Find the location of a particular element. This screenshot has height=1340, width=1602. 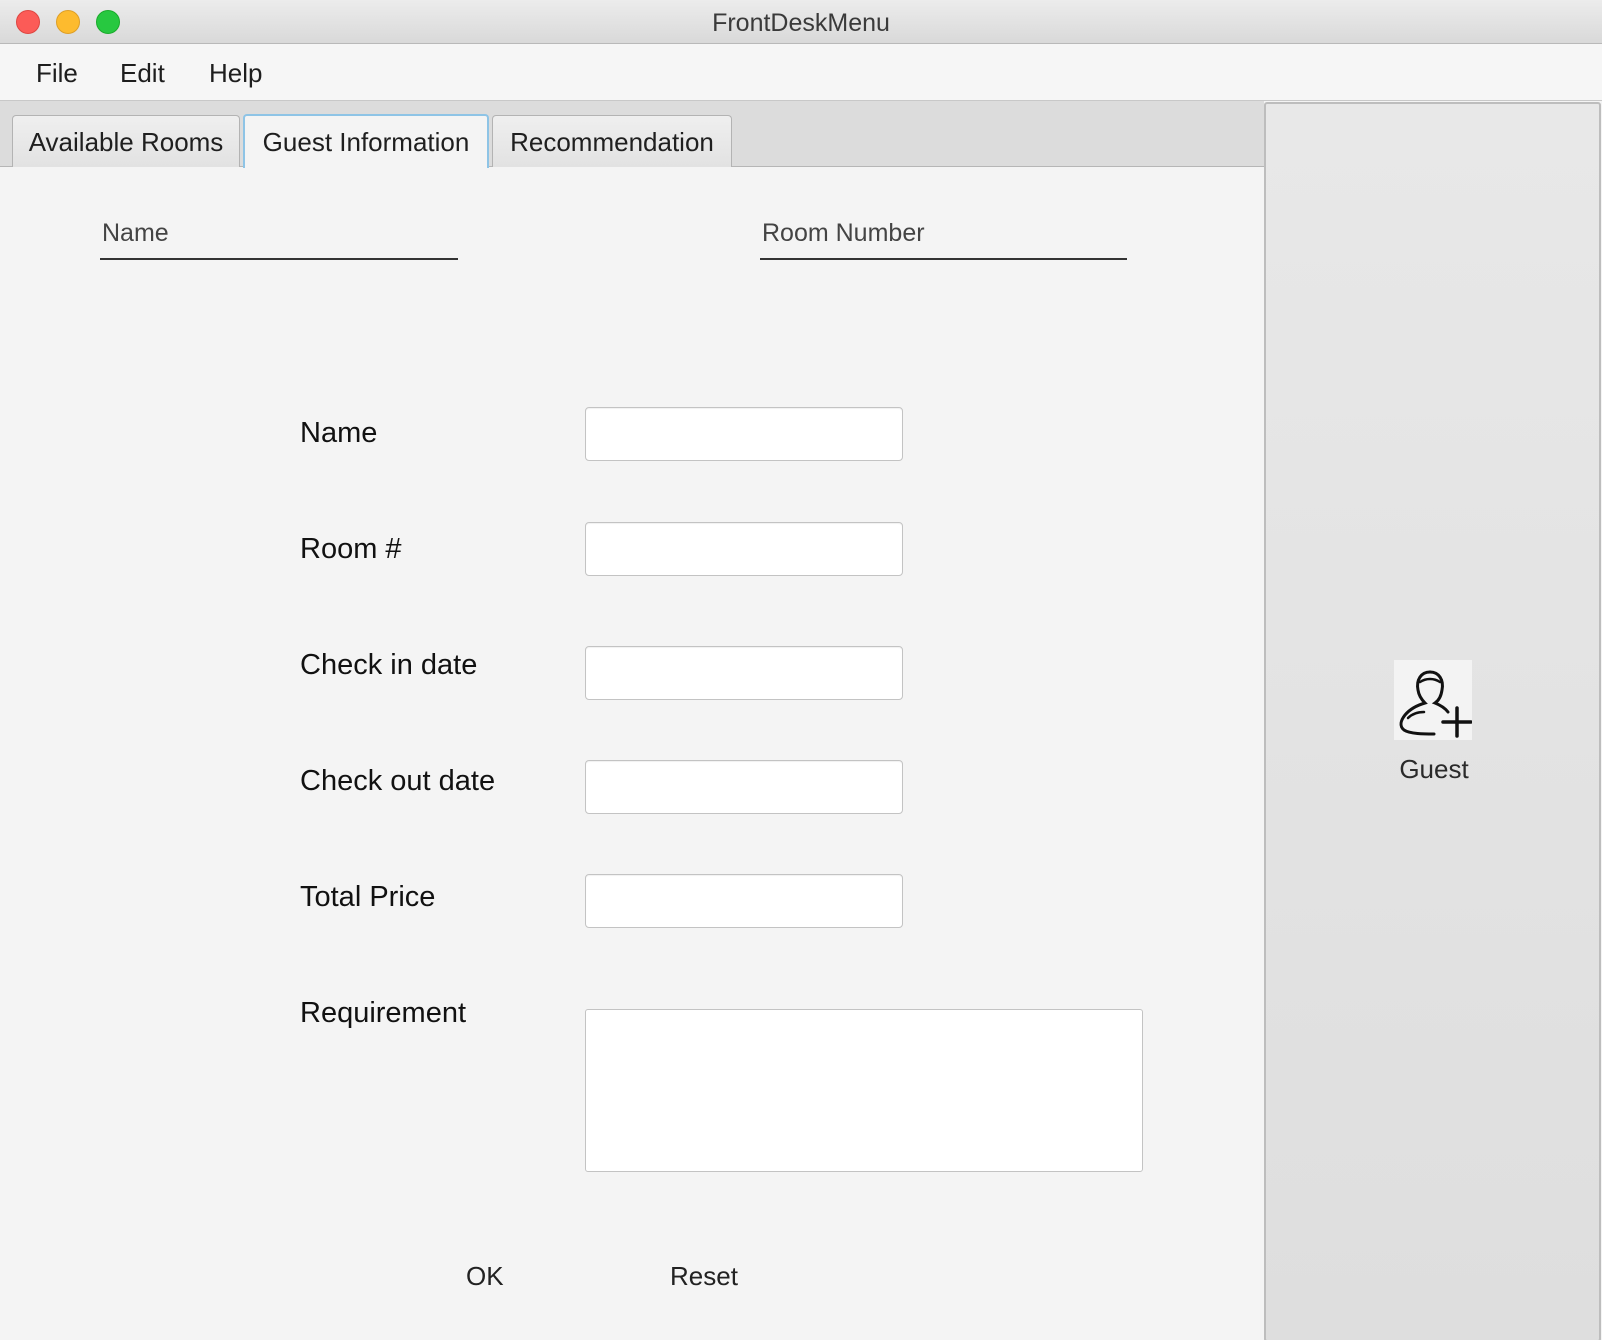

add-user-icon is located at coordinates (1433, 700).